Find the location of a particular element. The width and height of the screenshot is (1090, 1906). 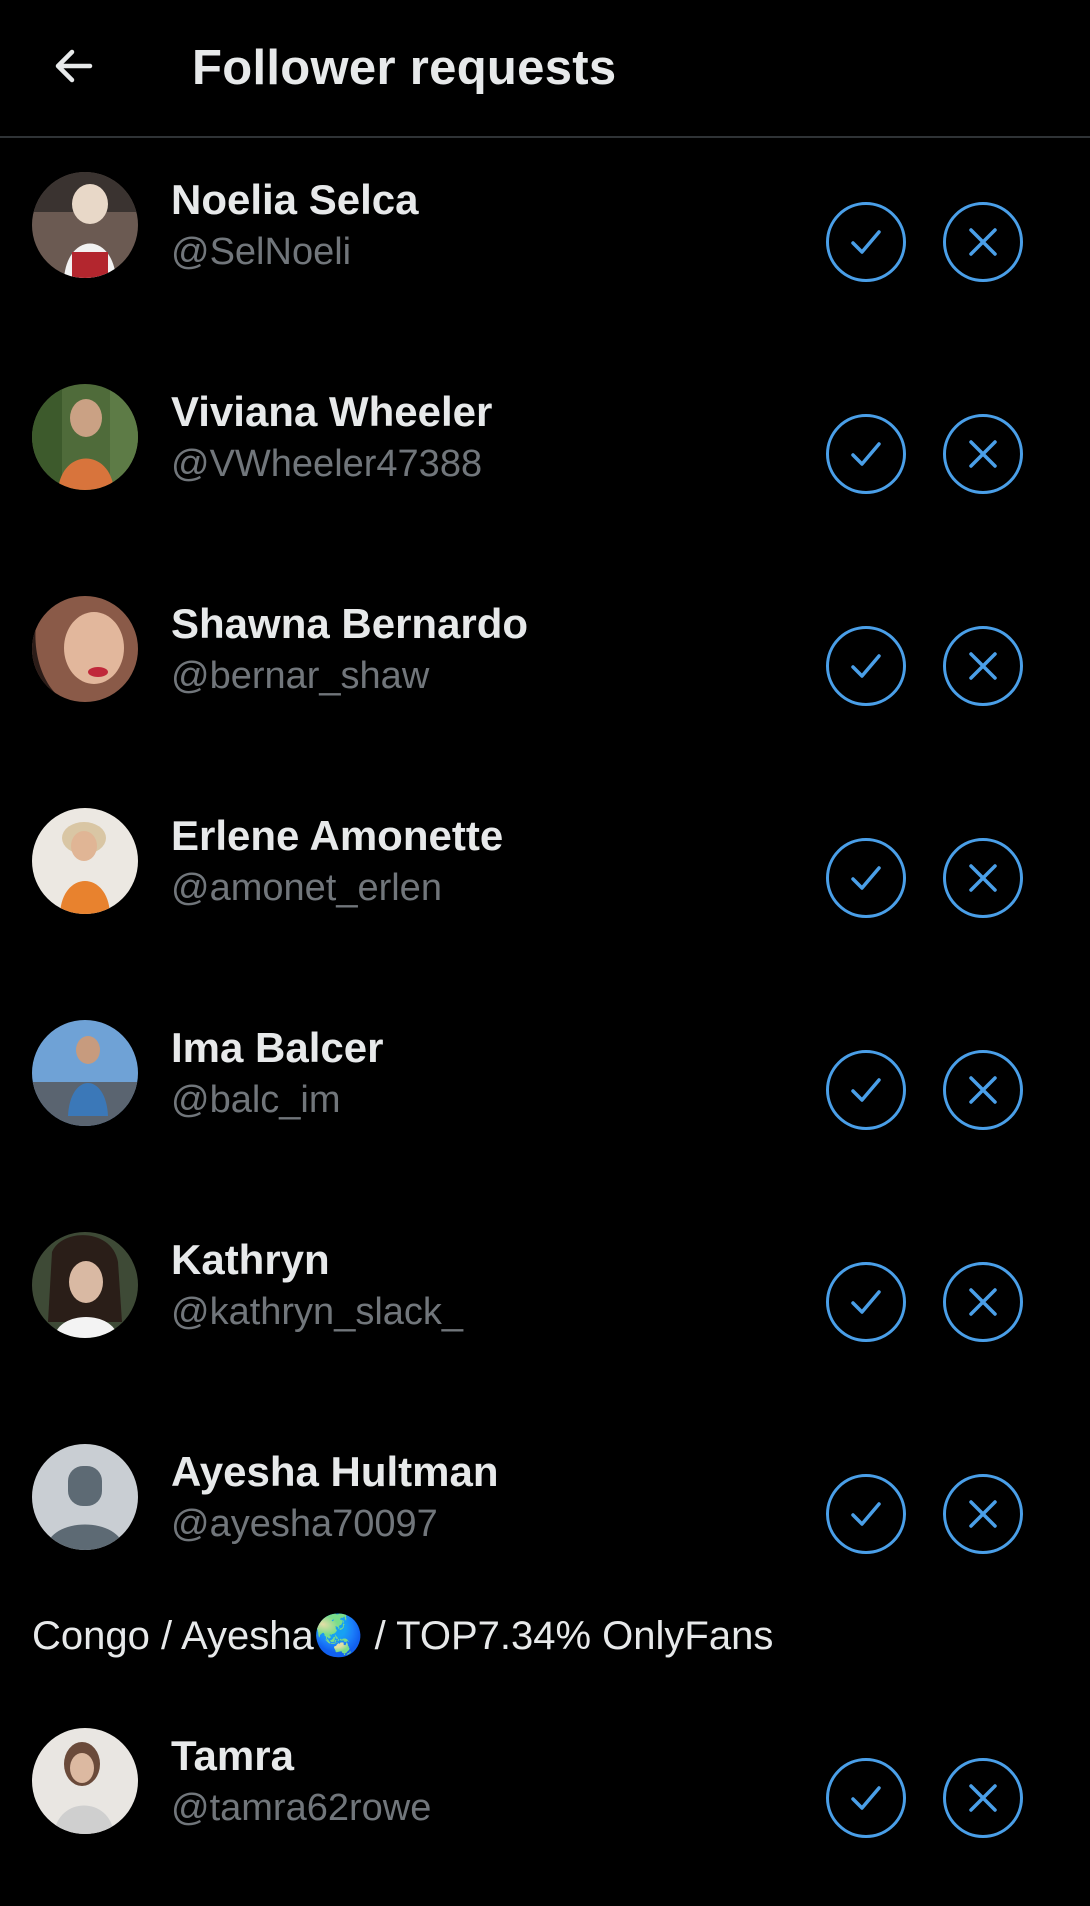

page-title: Follower requests is located at coordinates (404, 68).